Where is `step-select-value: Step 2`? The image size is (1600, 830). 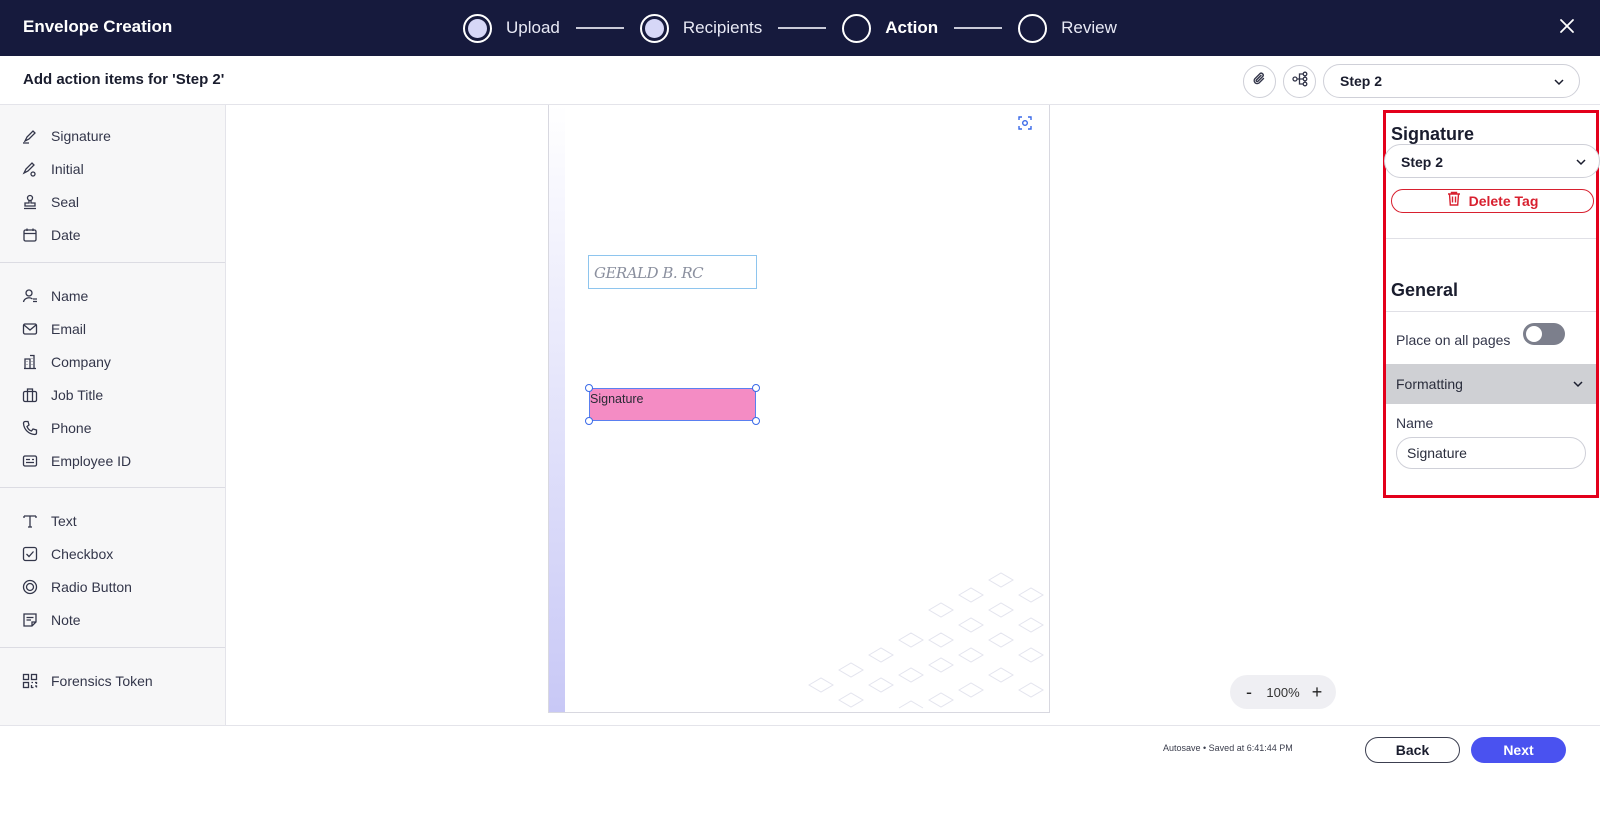
step-select-value: Step 2 is located at coordinates (1361, 81).